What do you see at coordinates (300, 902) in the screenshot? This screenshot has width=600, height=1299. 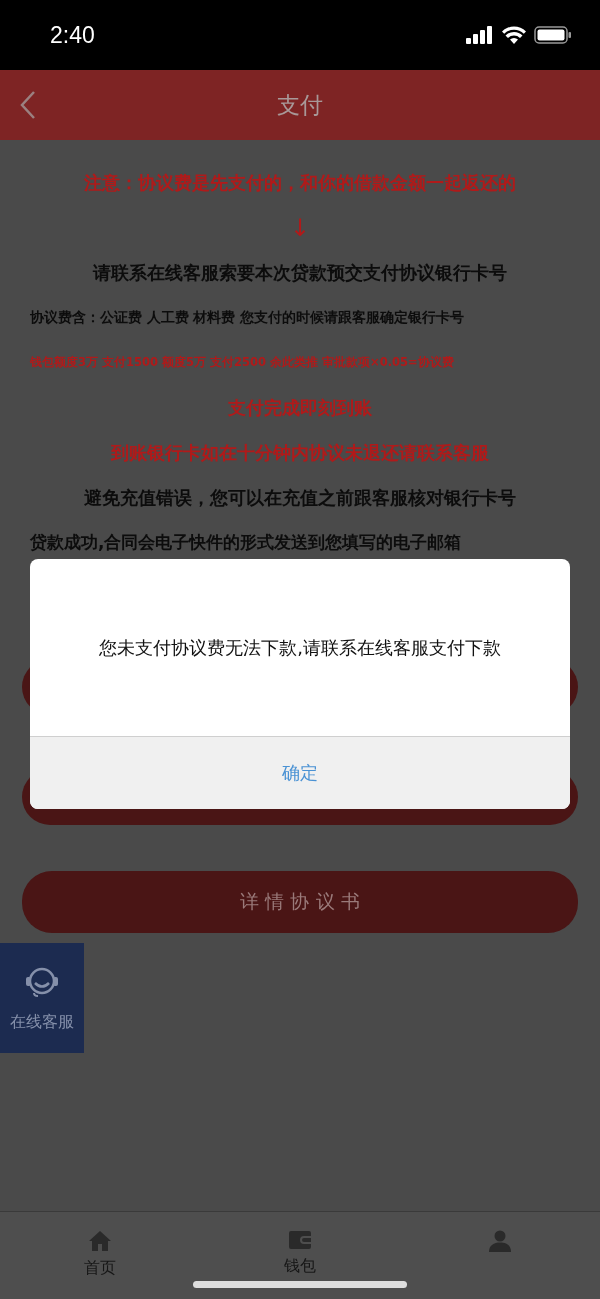 I see `agreement-button: 详 情 协 议 书` at bounding box center [300, 902].